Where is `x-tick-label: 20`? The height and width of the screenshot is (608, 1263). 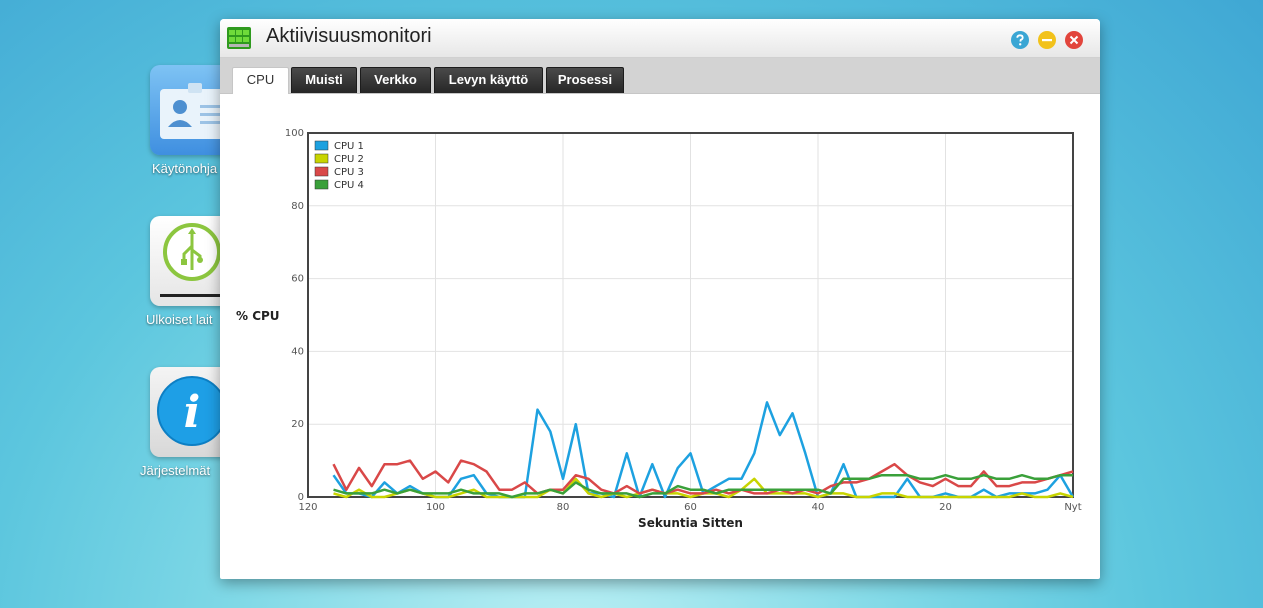
x-tick-label: 20 is located at coordinates (945, 507).